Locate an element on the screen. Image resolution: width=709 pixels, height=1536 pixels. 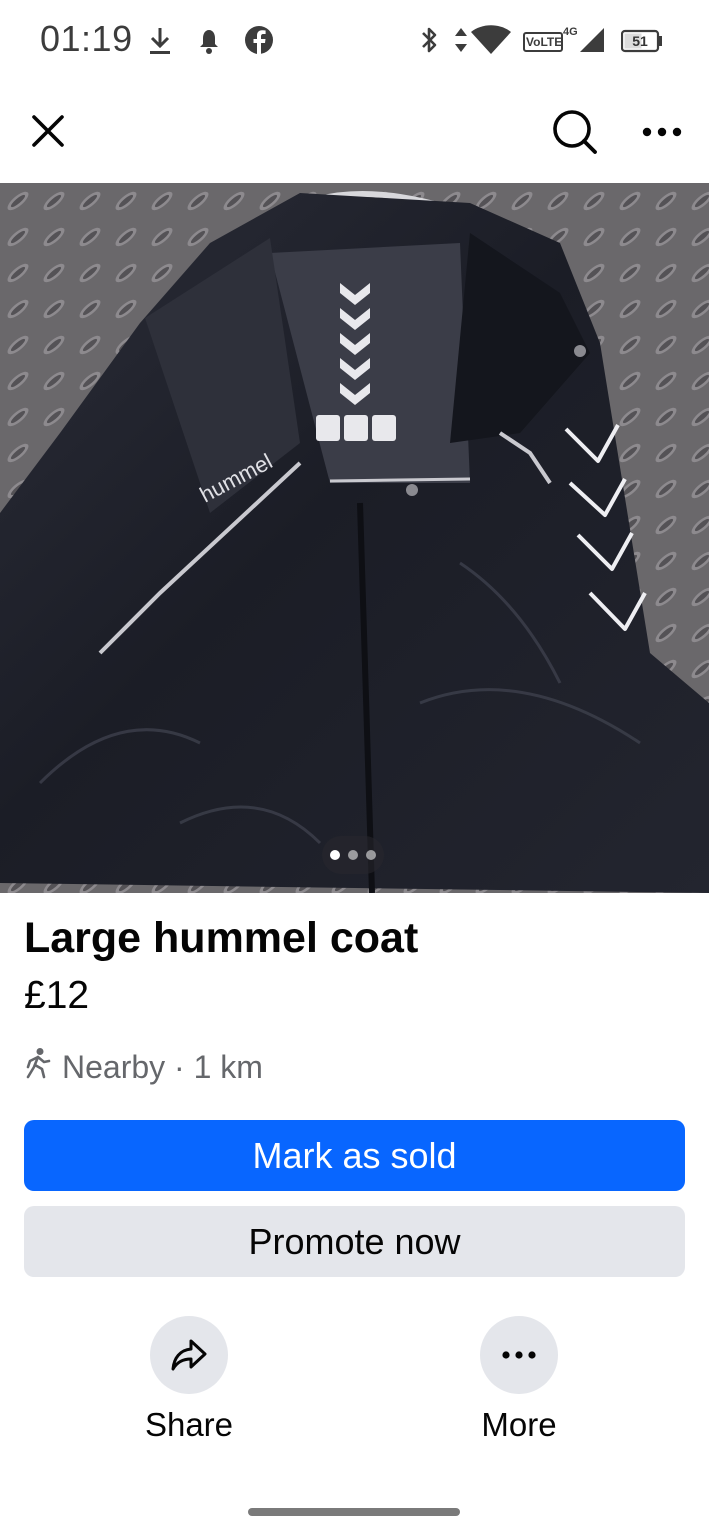
more-options-button is located at coordinates (662, 132).